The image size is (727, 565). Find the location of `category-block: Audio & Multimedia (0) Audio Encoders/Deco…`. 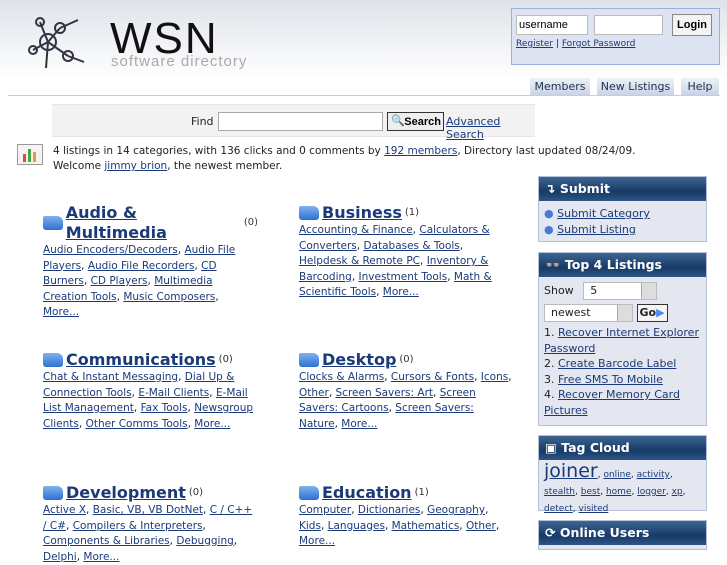

category-block: Audio & Multimedia (0) Audio Encoders/Deco… is located at coordinates (150, 260).